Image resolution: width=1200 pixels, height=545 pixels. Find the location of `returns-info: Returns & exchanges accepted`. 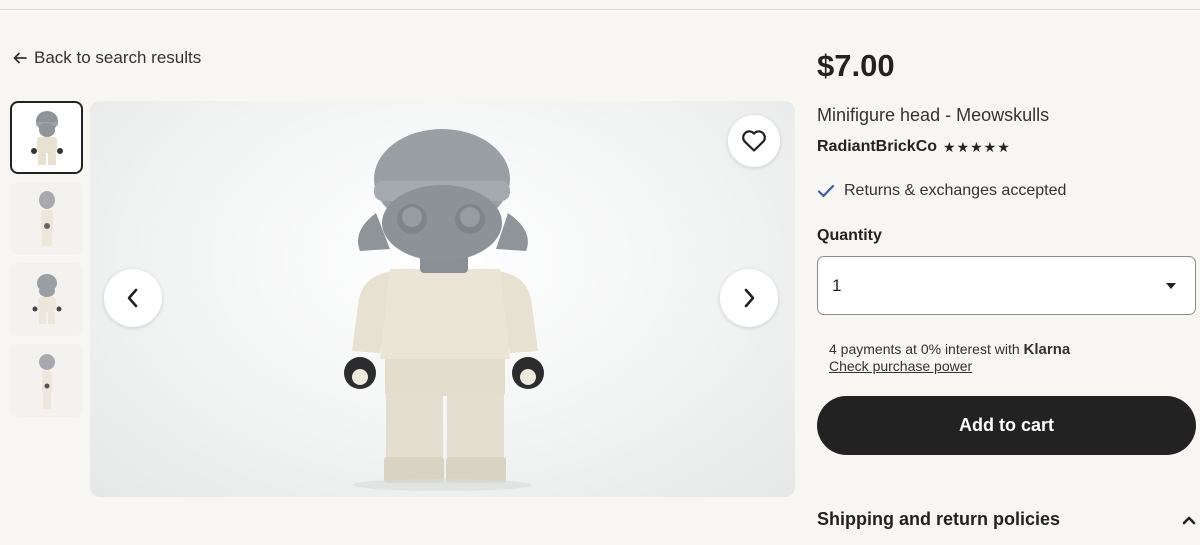

returns-info: Returns & exchanges accepted is located at coordinates (941, 191).